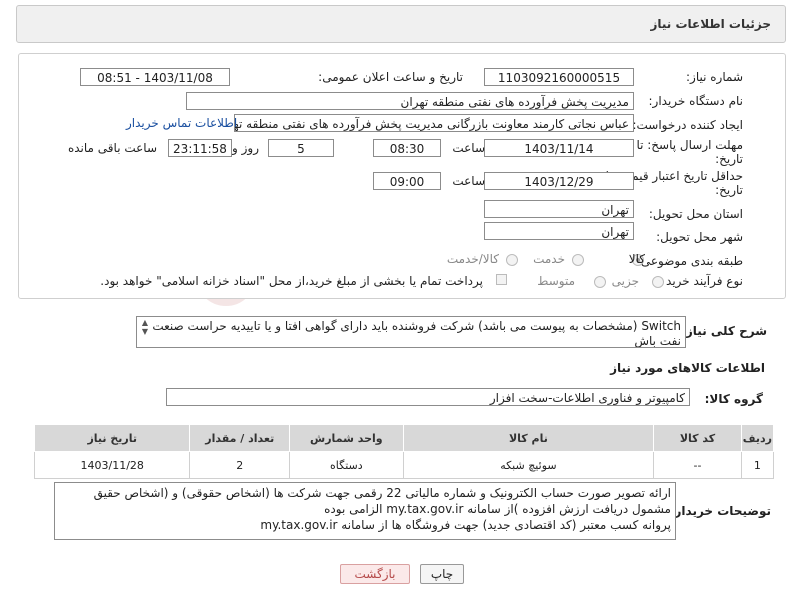 The image size is (789, 598). What do you see at coordinates (200, 148) in the screenshot?
I see `remaining-time-field: 23:11:58` at bounding box center [200, 148].